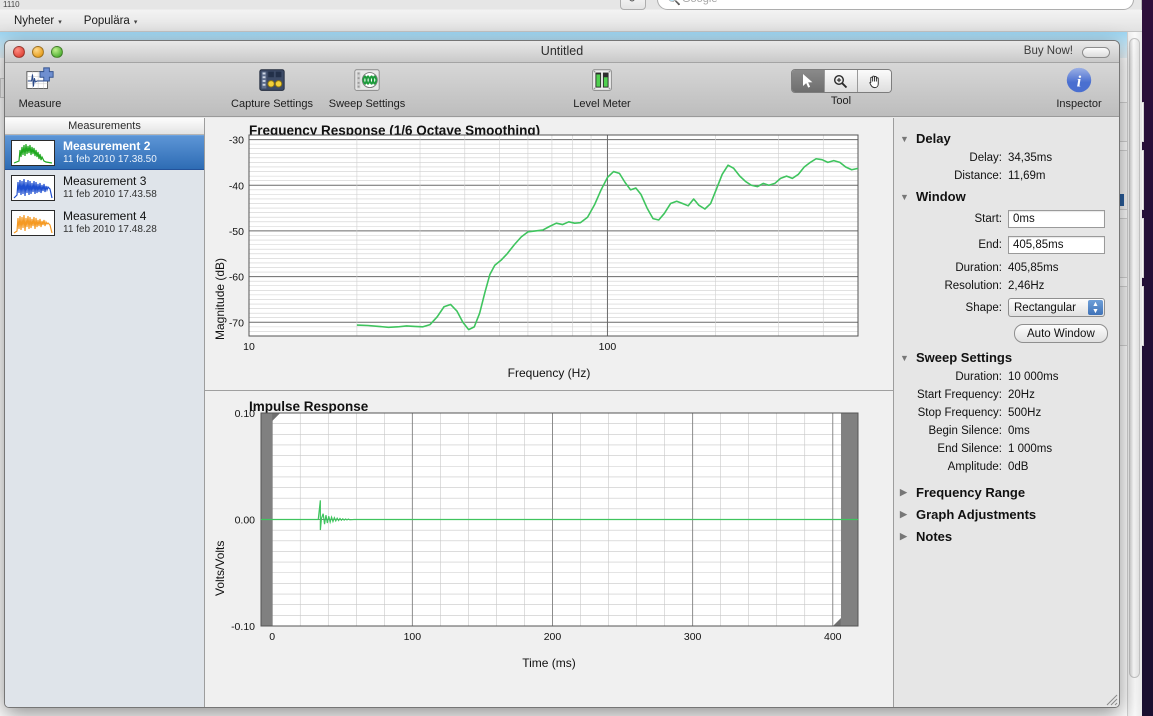 The width and height of the screenshot is (1153, 716). I want to click on row-label: End:, so click(990, 245).